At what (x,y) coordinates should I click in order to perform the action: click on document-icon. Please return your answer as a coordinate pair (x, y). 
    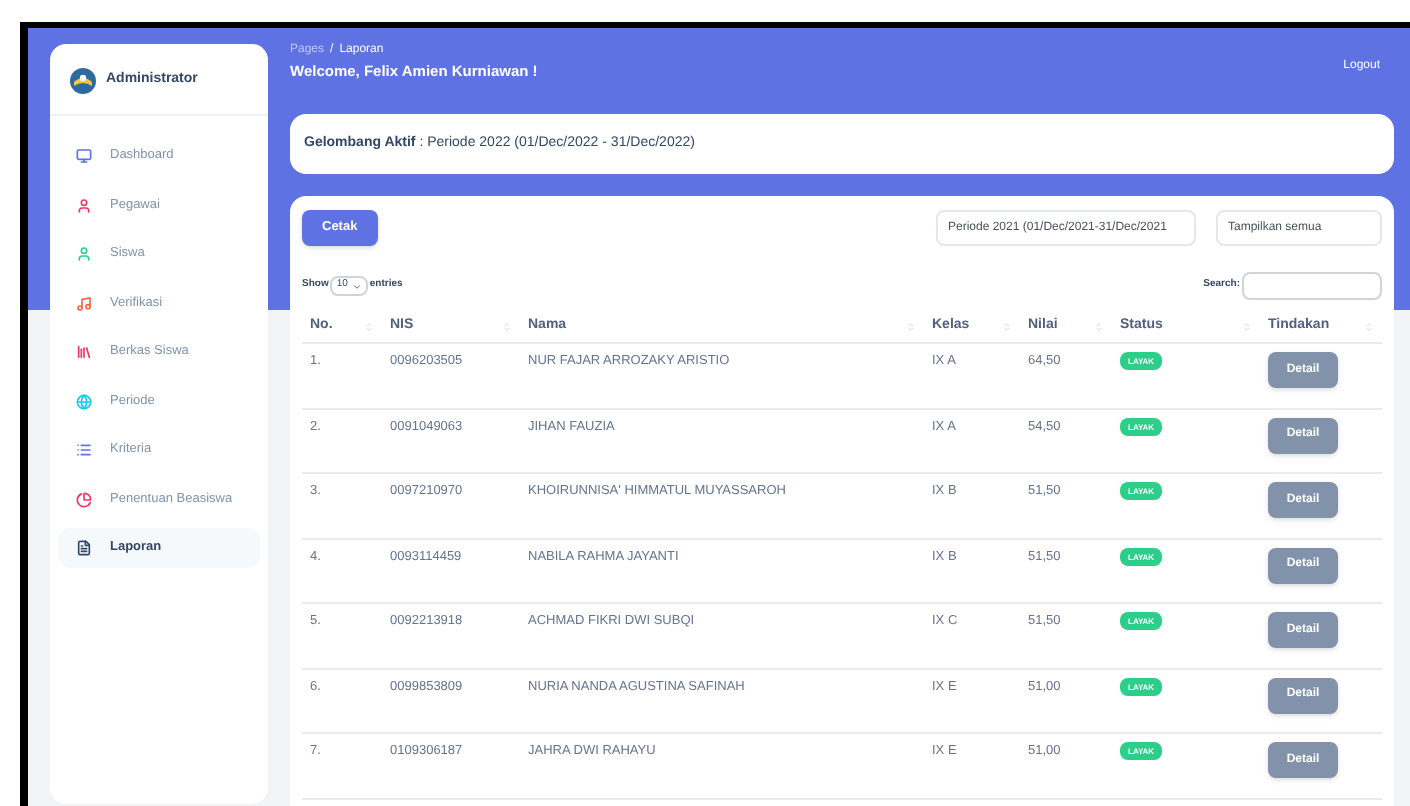
    Looking at the image, I should click on (84, 548).